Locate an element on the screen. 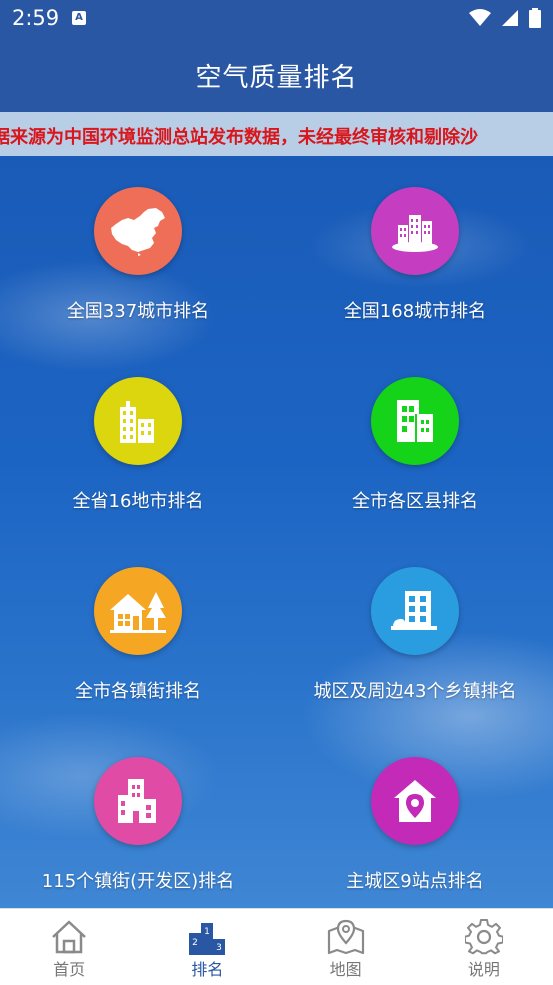  status-bar: 2:59 A is located at coordinates (276, 19).